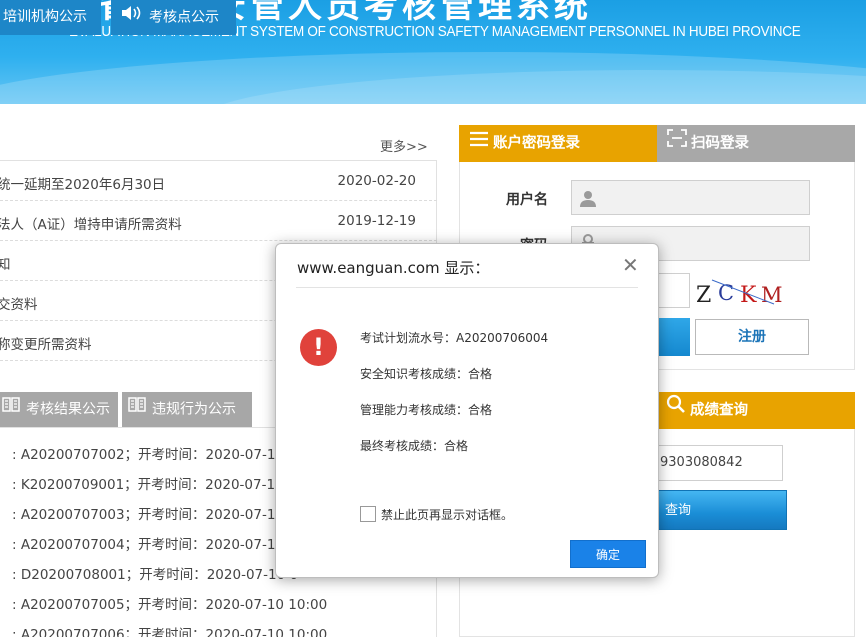 Image resolution: width=866 pixels, height=637 pixels. Describe the element at coordinates (68, 409) in the screenshot. I see `tab-label: 考核结果公示` at that location.